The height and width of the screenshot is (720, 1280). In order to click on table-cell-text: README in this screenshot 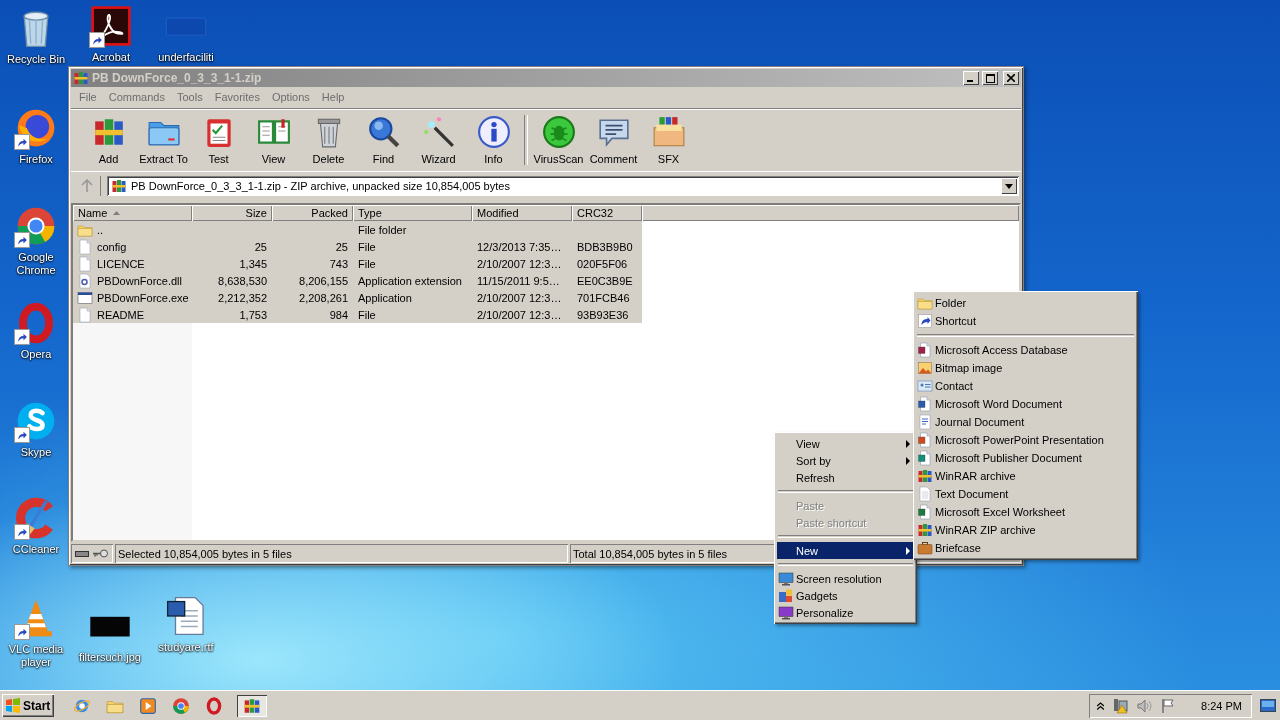, I will do `click(120, 314)`.